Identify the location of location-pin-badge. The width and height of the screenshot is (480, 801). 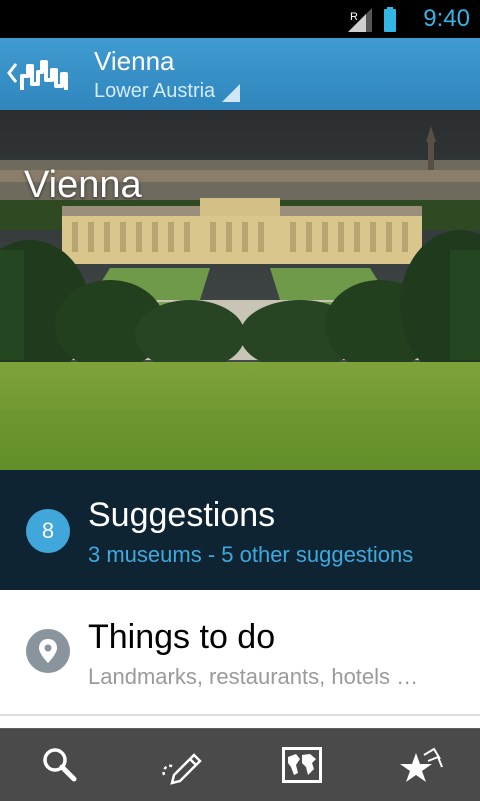
(48, 651).